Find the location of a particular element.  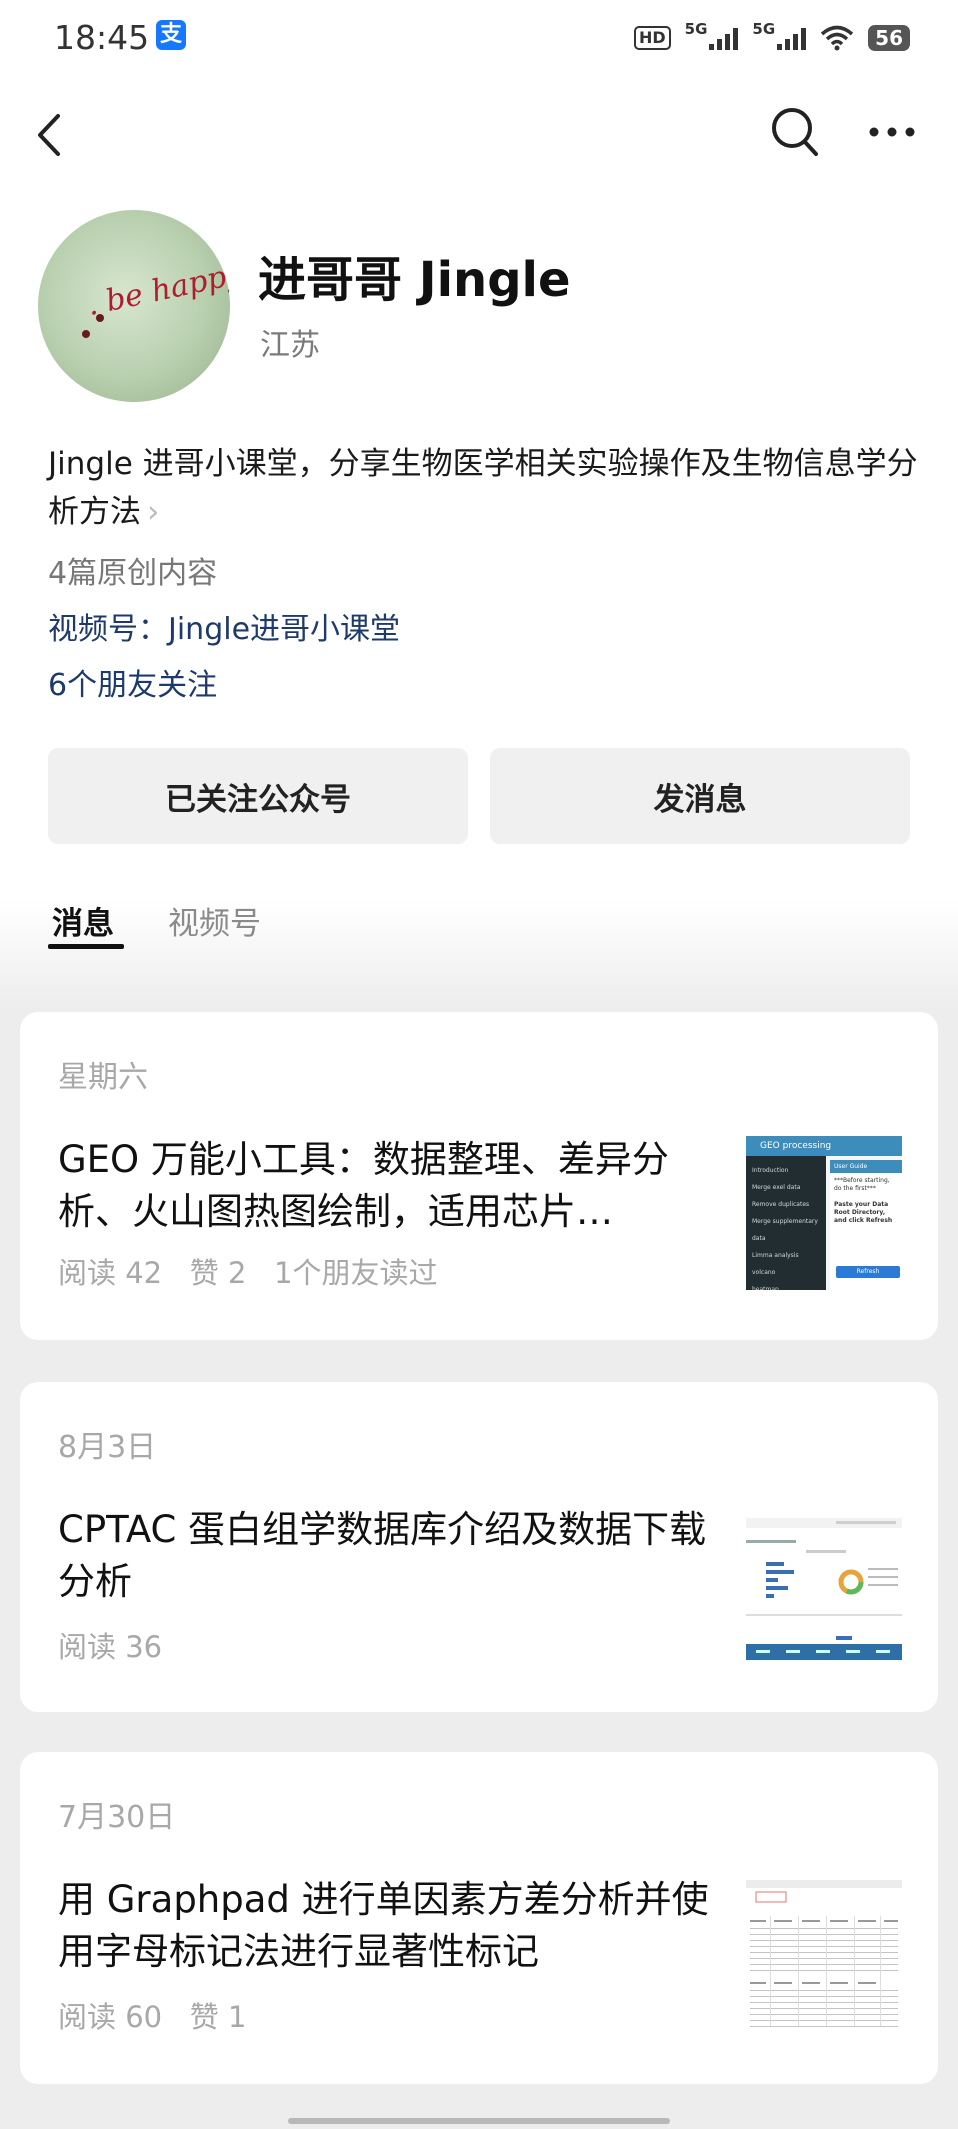

thumb-menu-item: heatmap is located at coordinates (765, 1288).